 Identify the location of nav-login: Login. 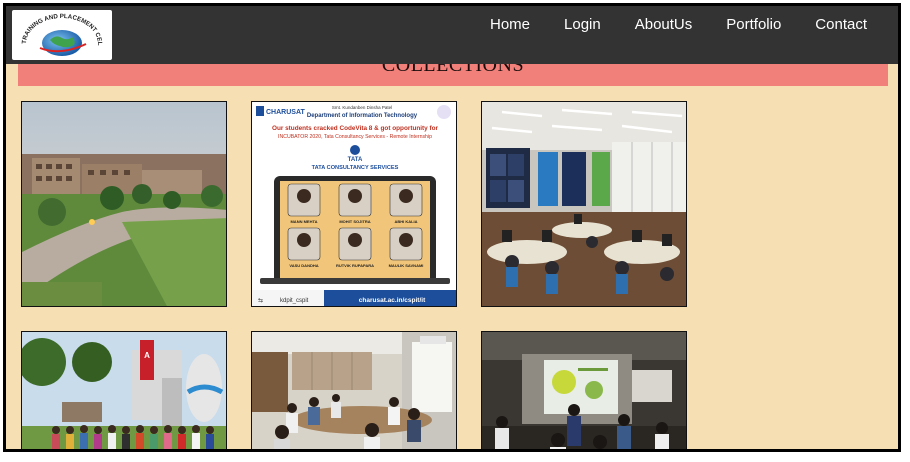
(582, 24).